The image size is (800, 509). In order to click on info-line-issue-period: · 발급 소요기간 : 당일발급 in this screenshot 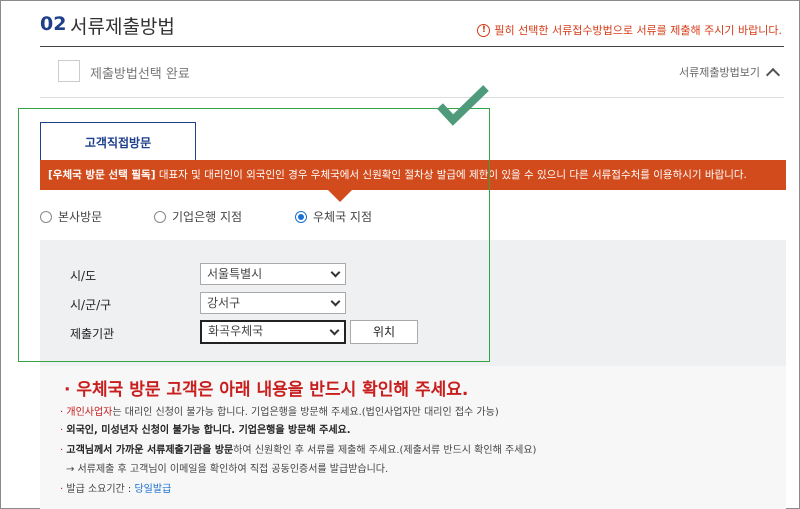, I will do `click(116, 489)`.